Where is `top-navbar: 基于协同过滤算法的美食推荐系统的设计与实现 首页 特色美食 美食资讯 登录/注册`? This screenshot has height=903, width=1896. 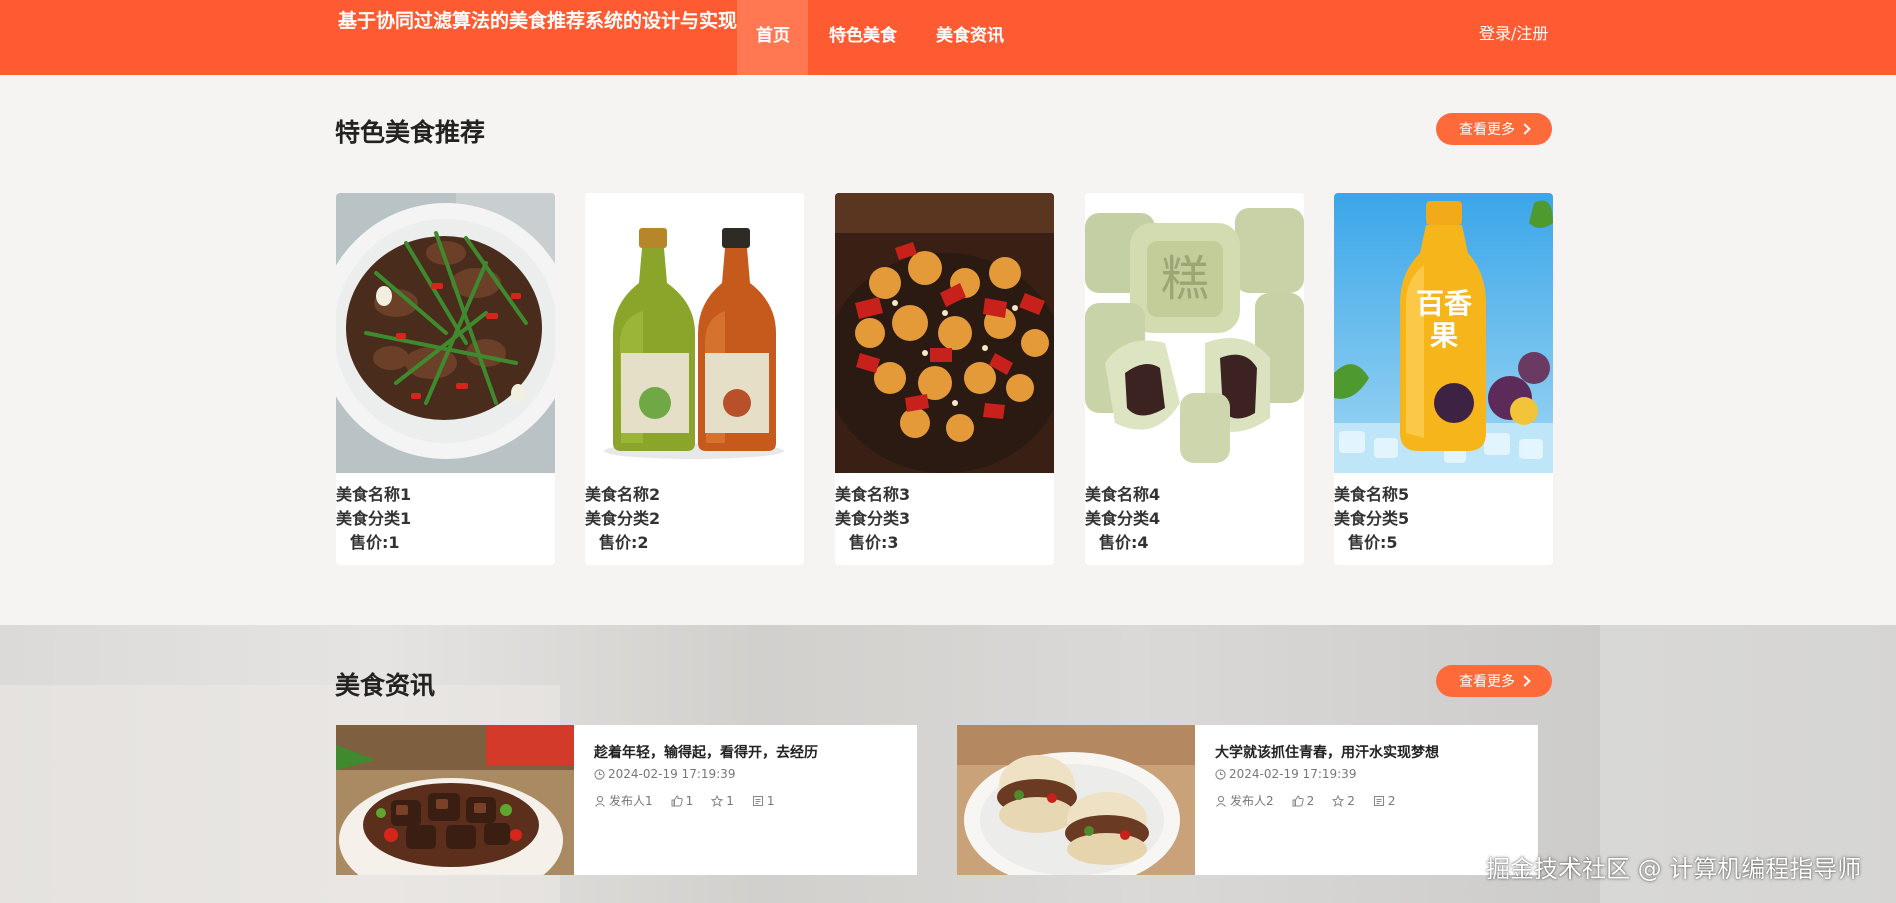
top-navbar: 基于协同过滤算法的美食推荐系统的设计与实现 首页 特色美食 美食资讯 登录/注册 is located at coordinates (948, 37).